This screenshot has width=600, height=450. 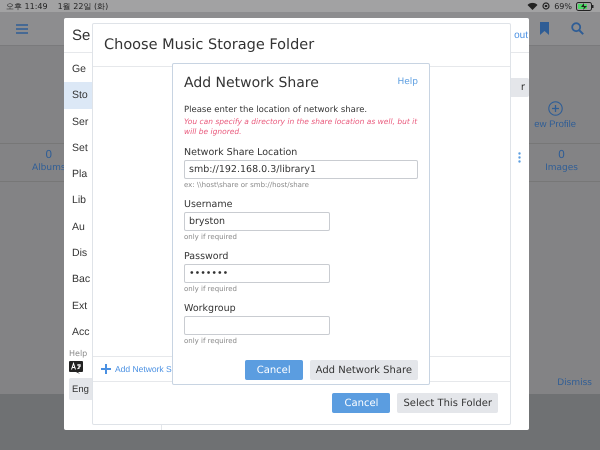 I want to click on wifi-icon, so click(x=532, y=6).